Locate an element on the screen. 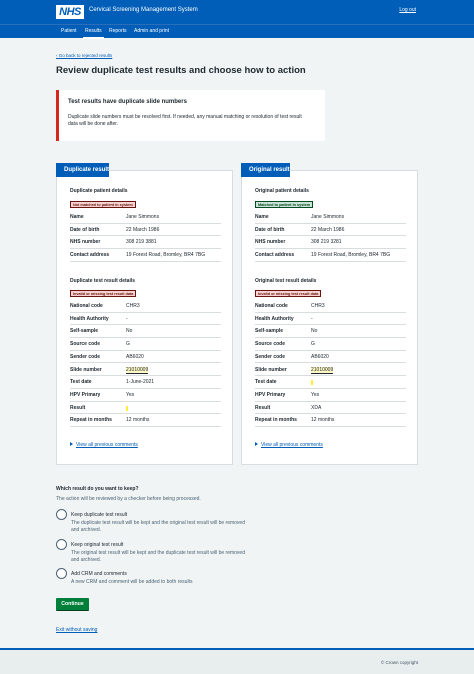  summary-row: Result is located at coordinates (145, 408).